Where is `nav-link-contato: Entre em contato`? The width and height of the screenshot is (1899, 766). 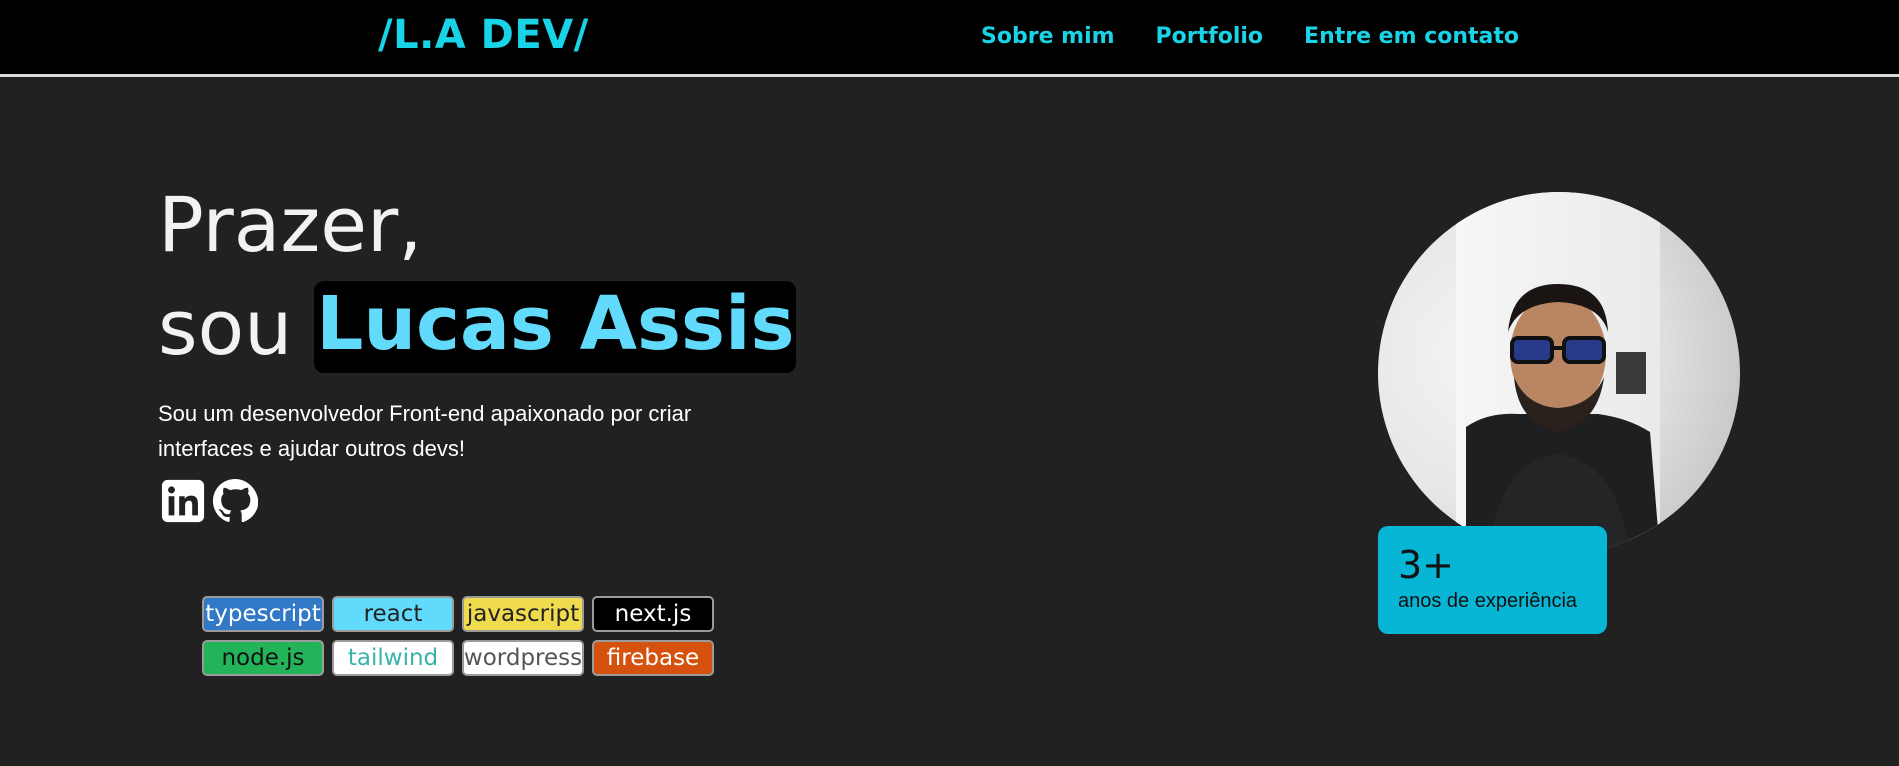
nav-link-contato: Entre em contato is located at coordinates (1411, 36).